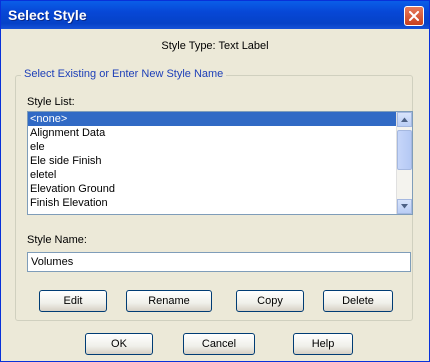 Image resolution: width=430 pixels, height=362 pixels. Describe the element at coordinates (124, 74) in the screenshot. I see `group-legend: Select Existing or Enter New Style Name` at that location.